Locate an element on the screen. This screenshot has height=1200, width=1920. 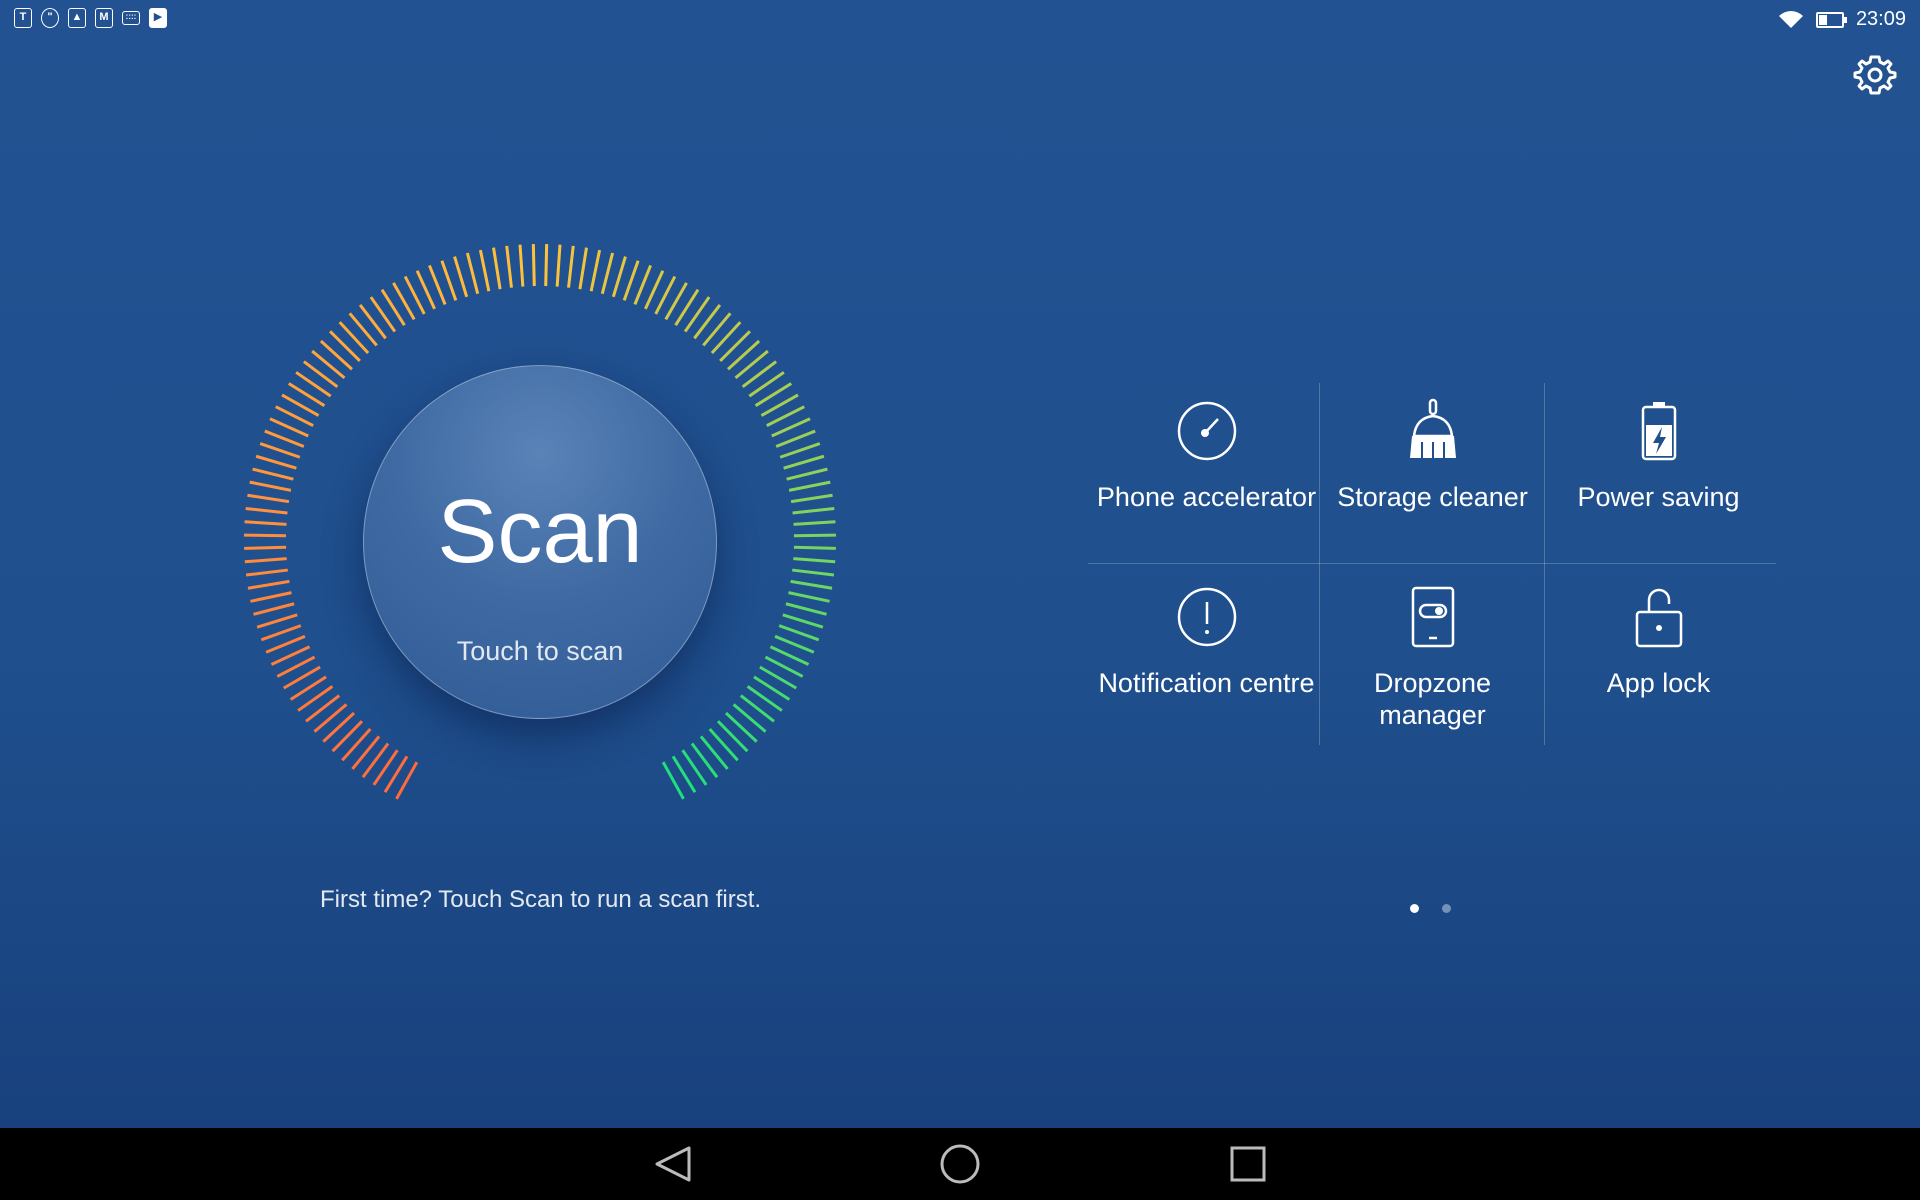
gear-icon is located at coordinates (1875, 75).